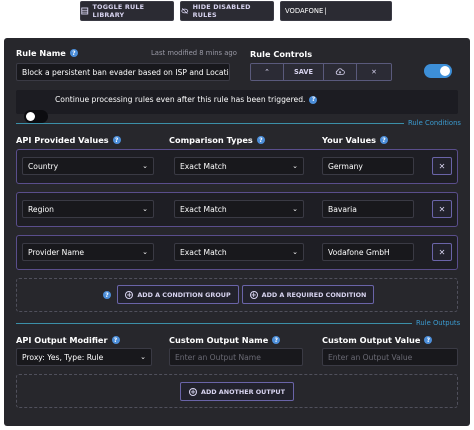 Image resolution: width=474 pixels, height=430 pixels. I want to click on text-cursor: |, so click(325, 11).